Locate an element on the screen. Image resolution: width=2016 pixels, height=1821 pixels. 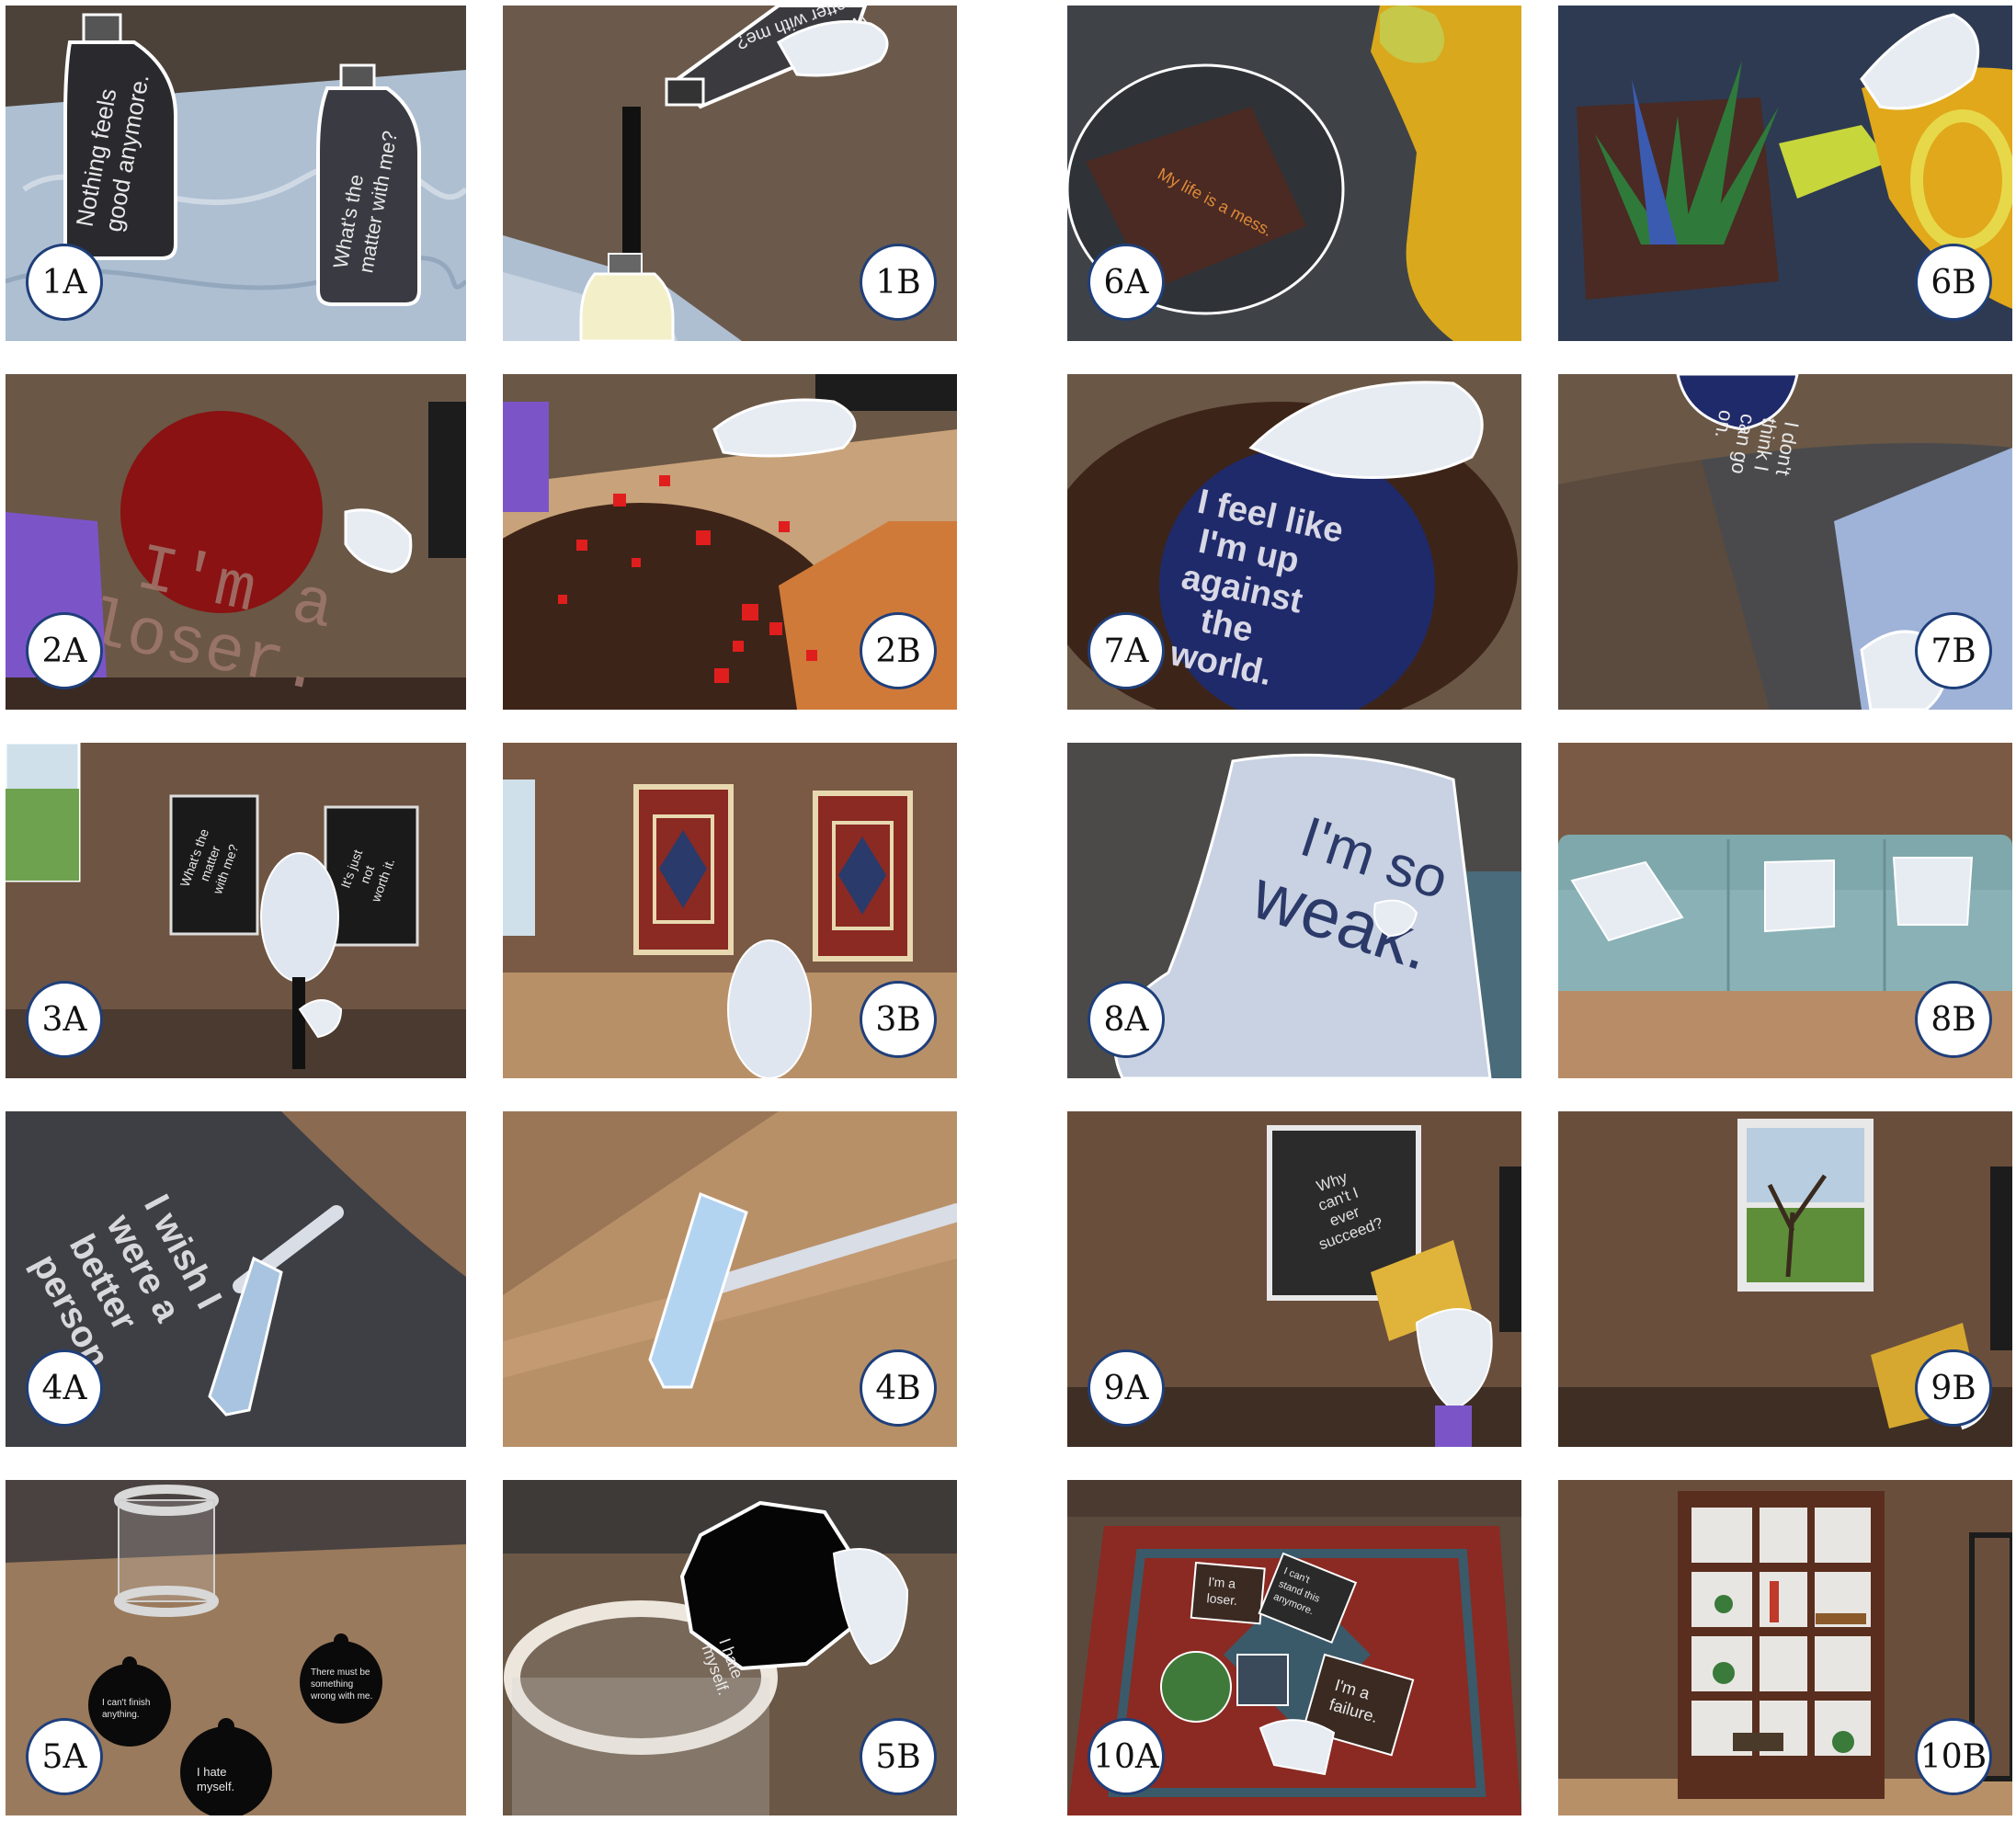
panel-3B: 3B is located at coordinates (730, 910).